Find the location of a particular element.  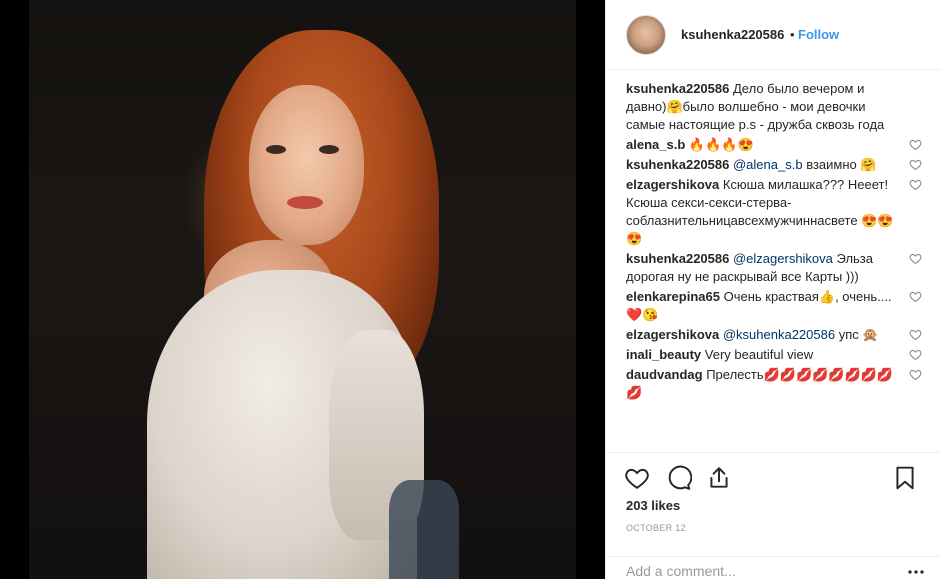

comment-username: alena_s.b is located at coordinates (655, 144).